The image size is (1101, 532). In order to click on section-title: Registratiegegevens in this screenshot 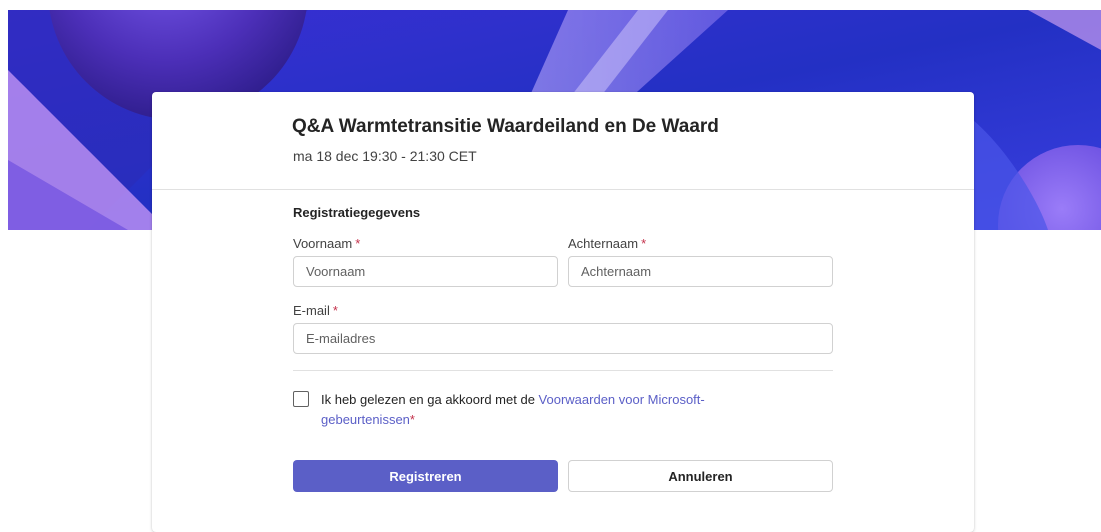, I will do `click(357, 212)`.